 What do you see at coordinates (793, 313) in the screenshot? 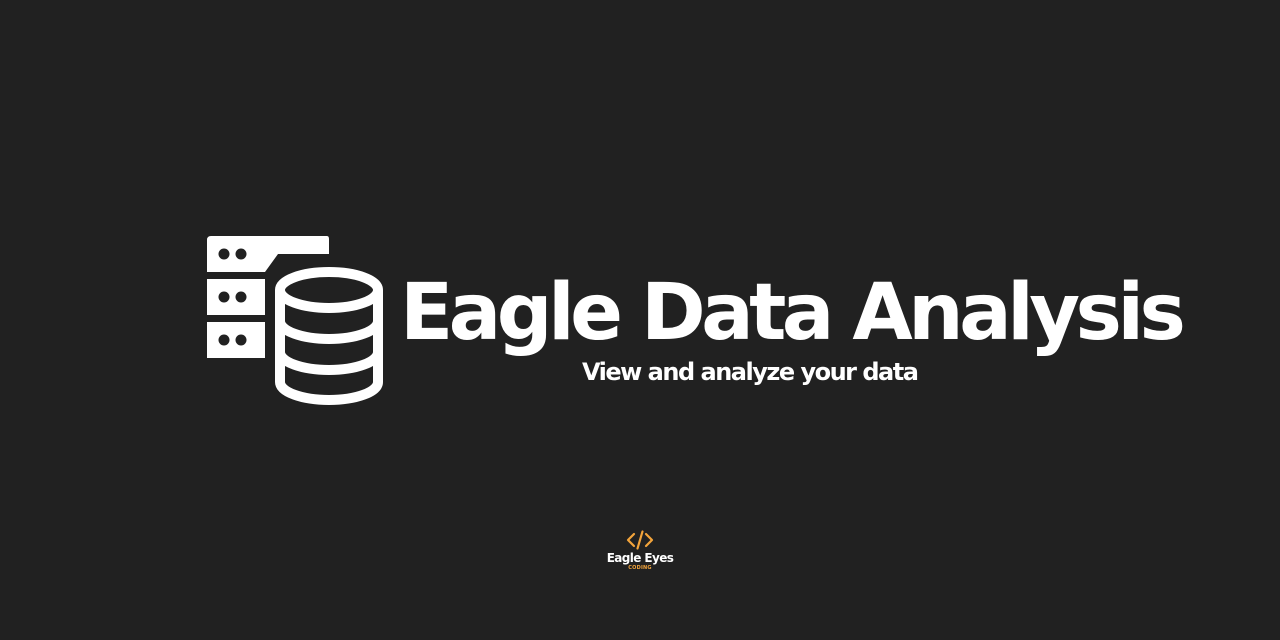
I see `page-title: Eagle Data Analysis` at bounding box center [793, 313].